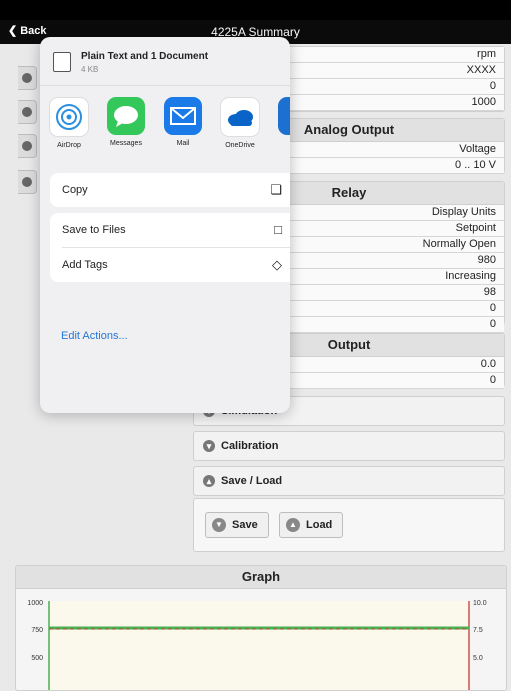  I want to click on messages-icon, so click(126, 116).